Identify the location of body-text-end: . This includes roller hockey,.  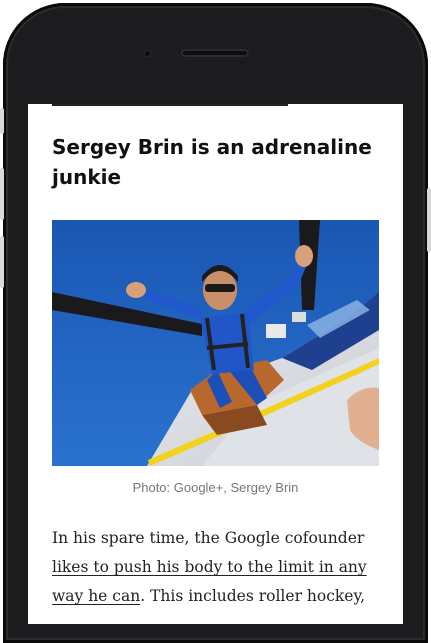
(253, 596).